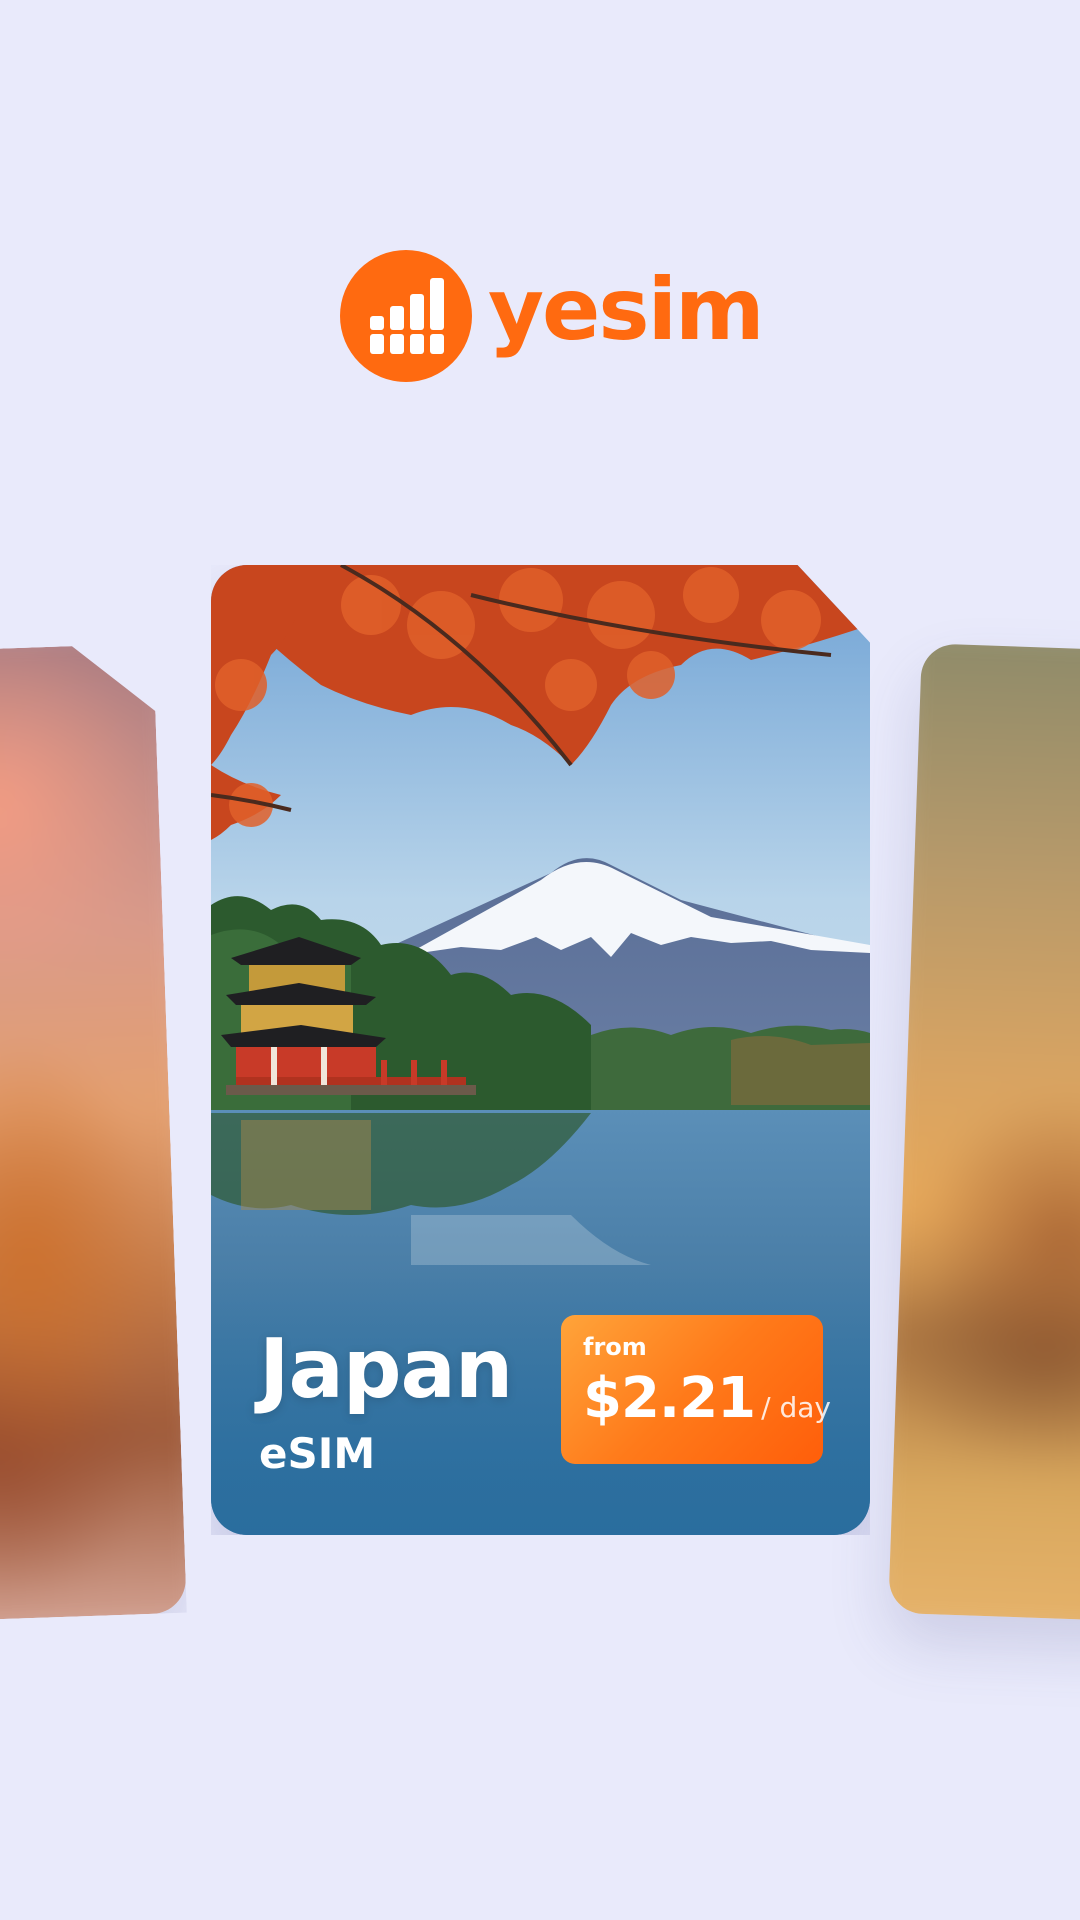 This screenshot has height=1920, width=1080. I want to click on price-row: $2.21 / day, so click(707, 1398).